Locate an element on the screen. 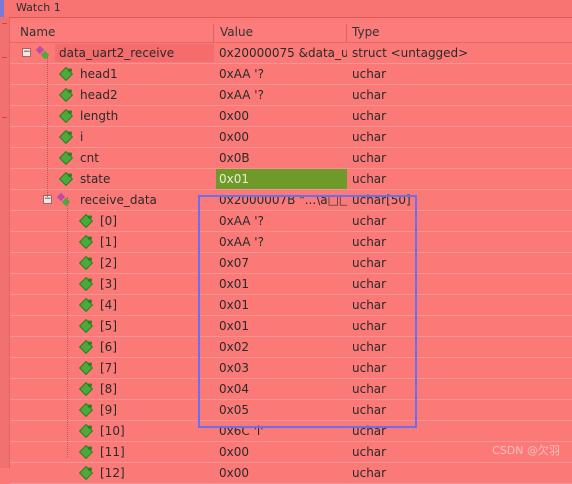 This screenshot has height=484, width=572. watch-row: length 0x00 uchar is located at coordinates (291, 116).